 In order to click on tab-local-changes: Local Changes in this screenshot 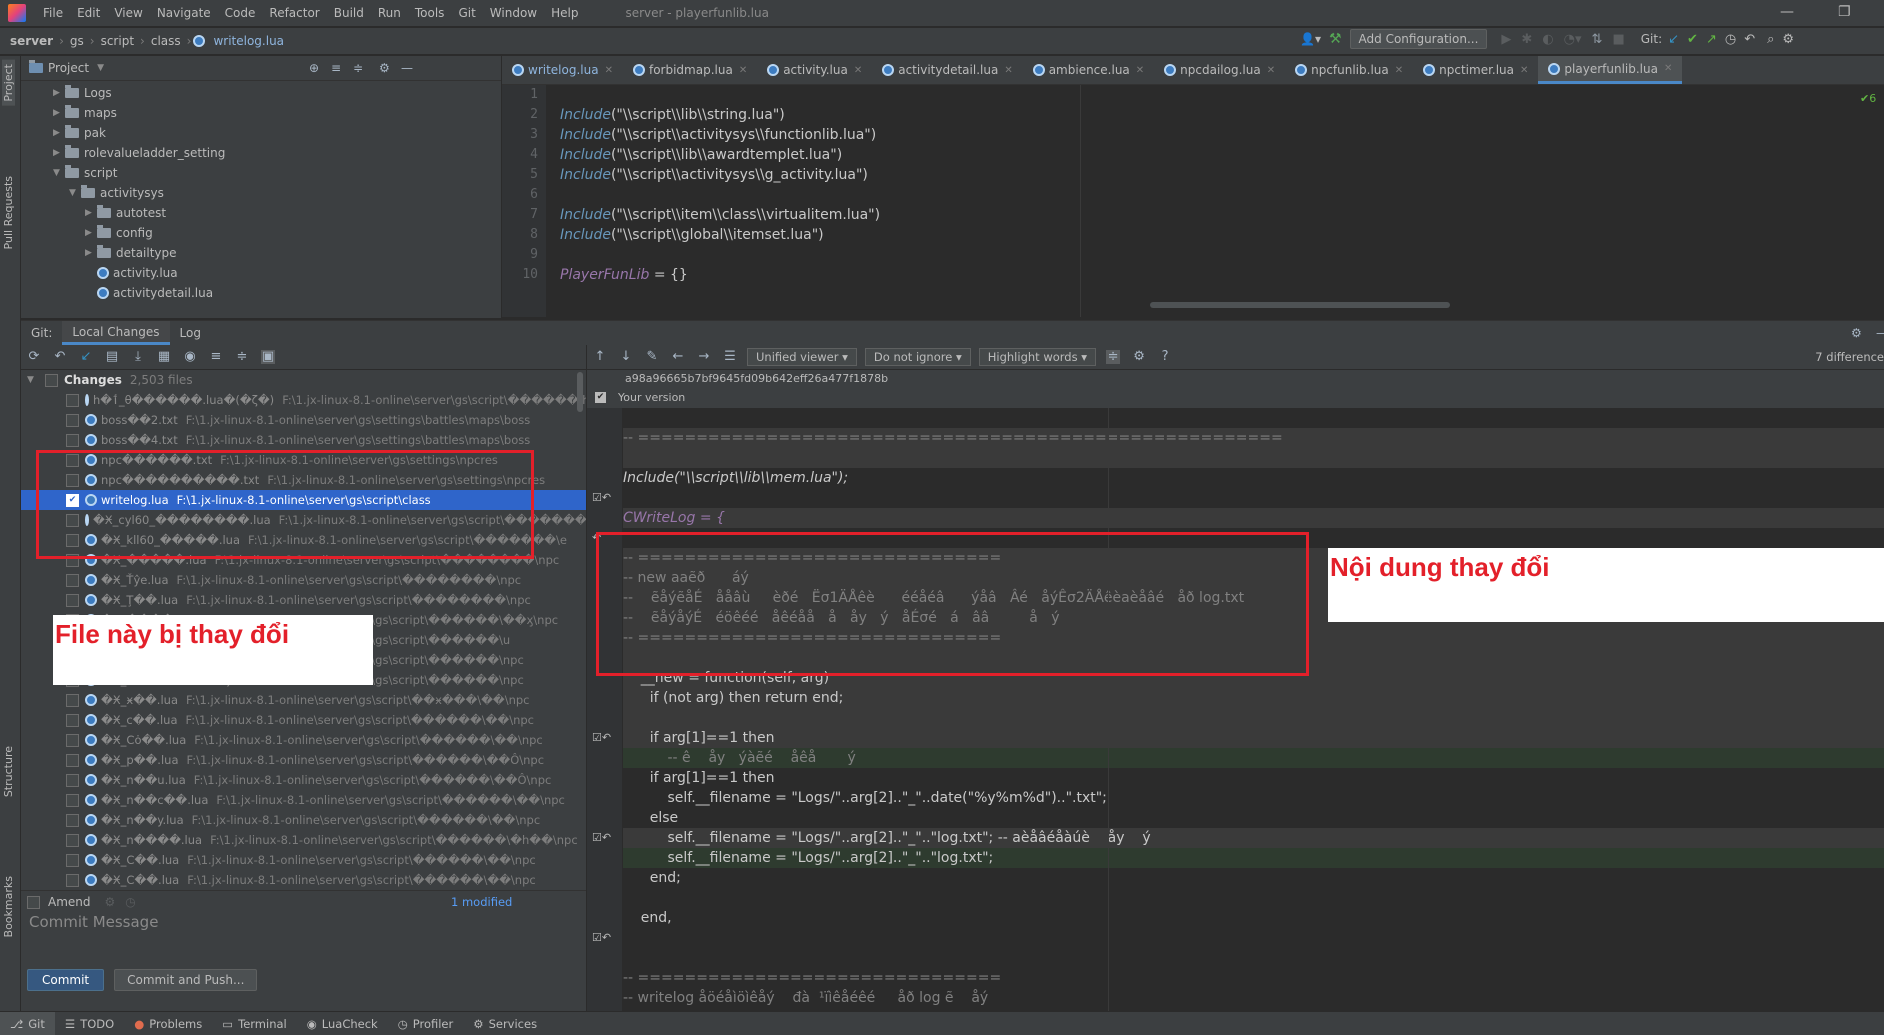, I will do `click(116, 333)`.